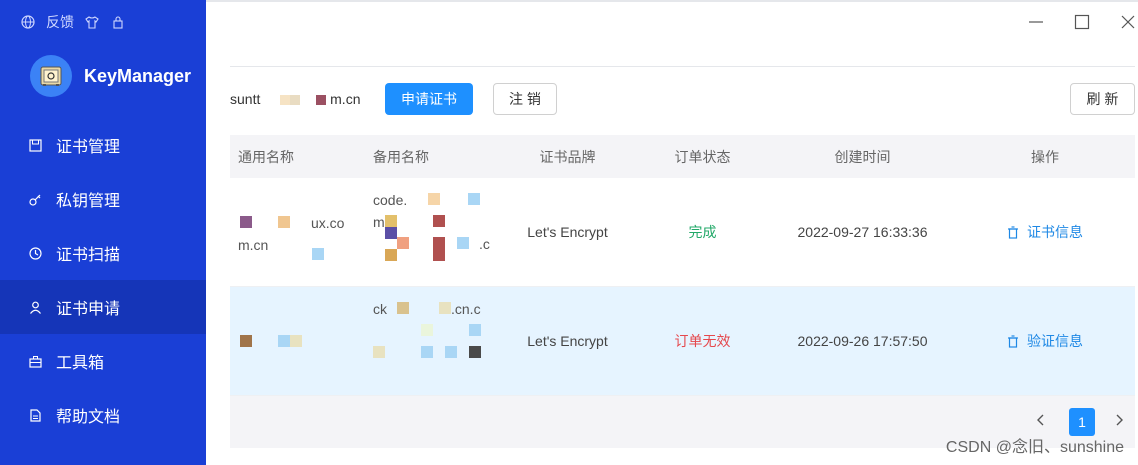  Describe the element at coordinates (35, 145) in the screenshot. I see `floppy-icon` at that location.